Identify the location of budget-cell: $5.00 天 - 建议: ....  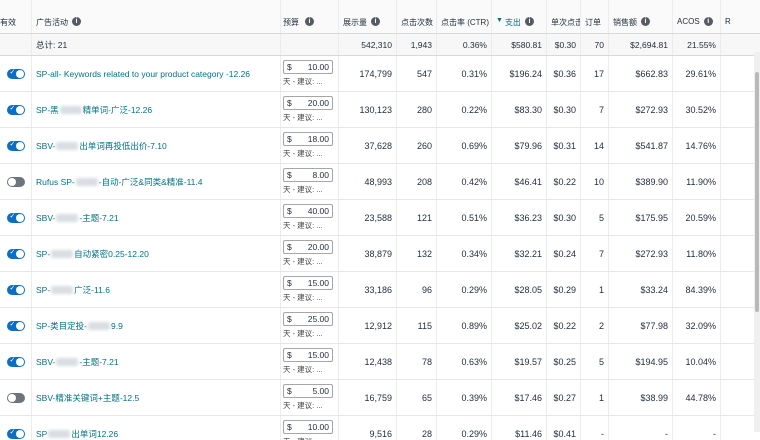
(310, 397).